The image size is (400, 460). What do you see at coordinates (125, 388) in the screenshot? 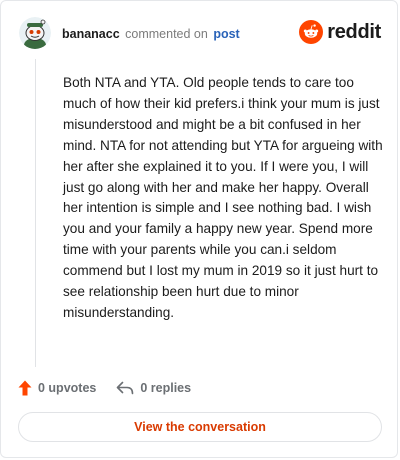
I see `reply-arrow-icon` at bounding box center [125, 388].